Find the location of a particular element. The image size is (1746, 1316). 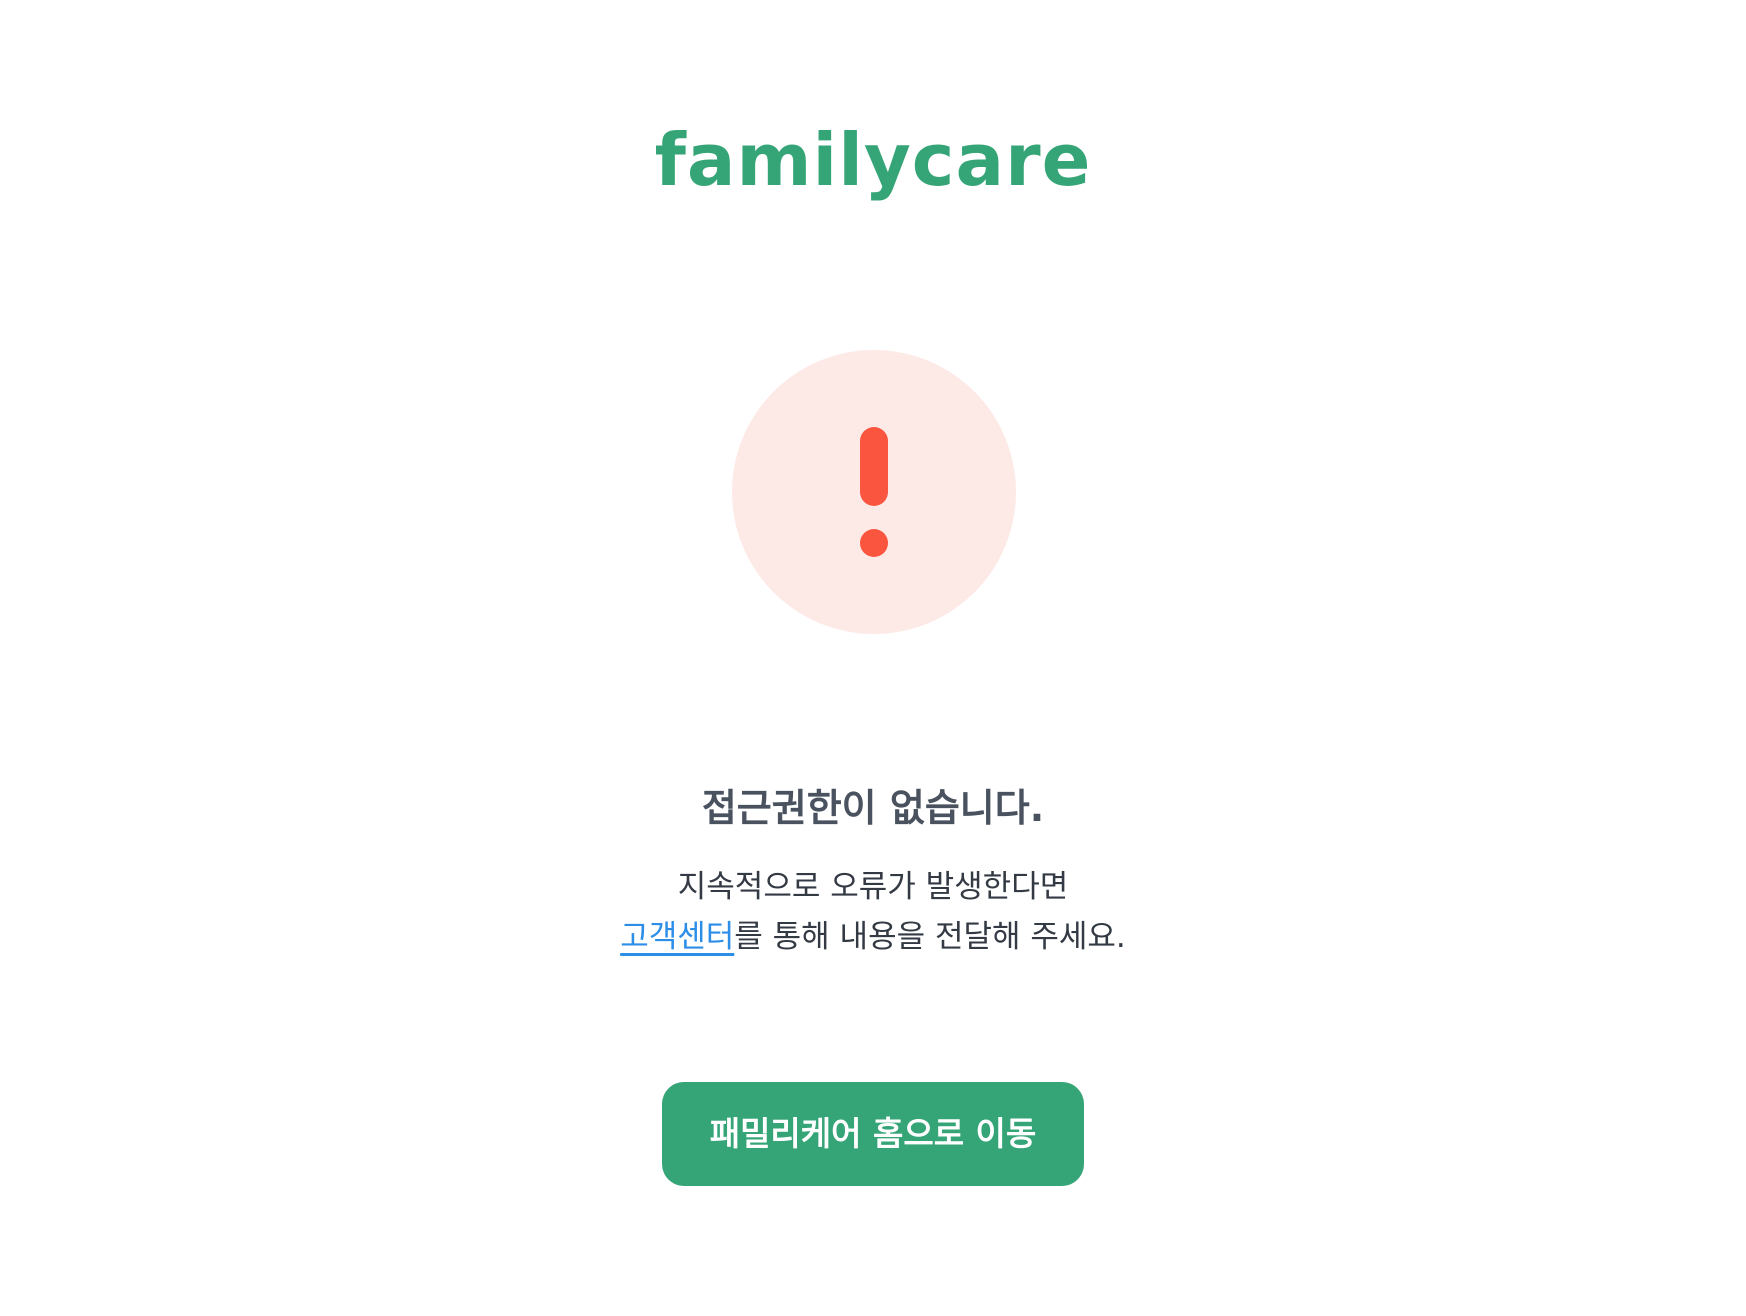

error-message-line-2: 고객센터를 통해 내용을 전달해 주세요. is located at coordinates (873, 937).